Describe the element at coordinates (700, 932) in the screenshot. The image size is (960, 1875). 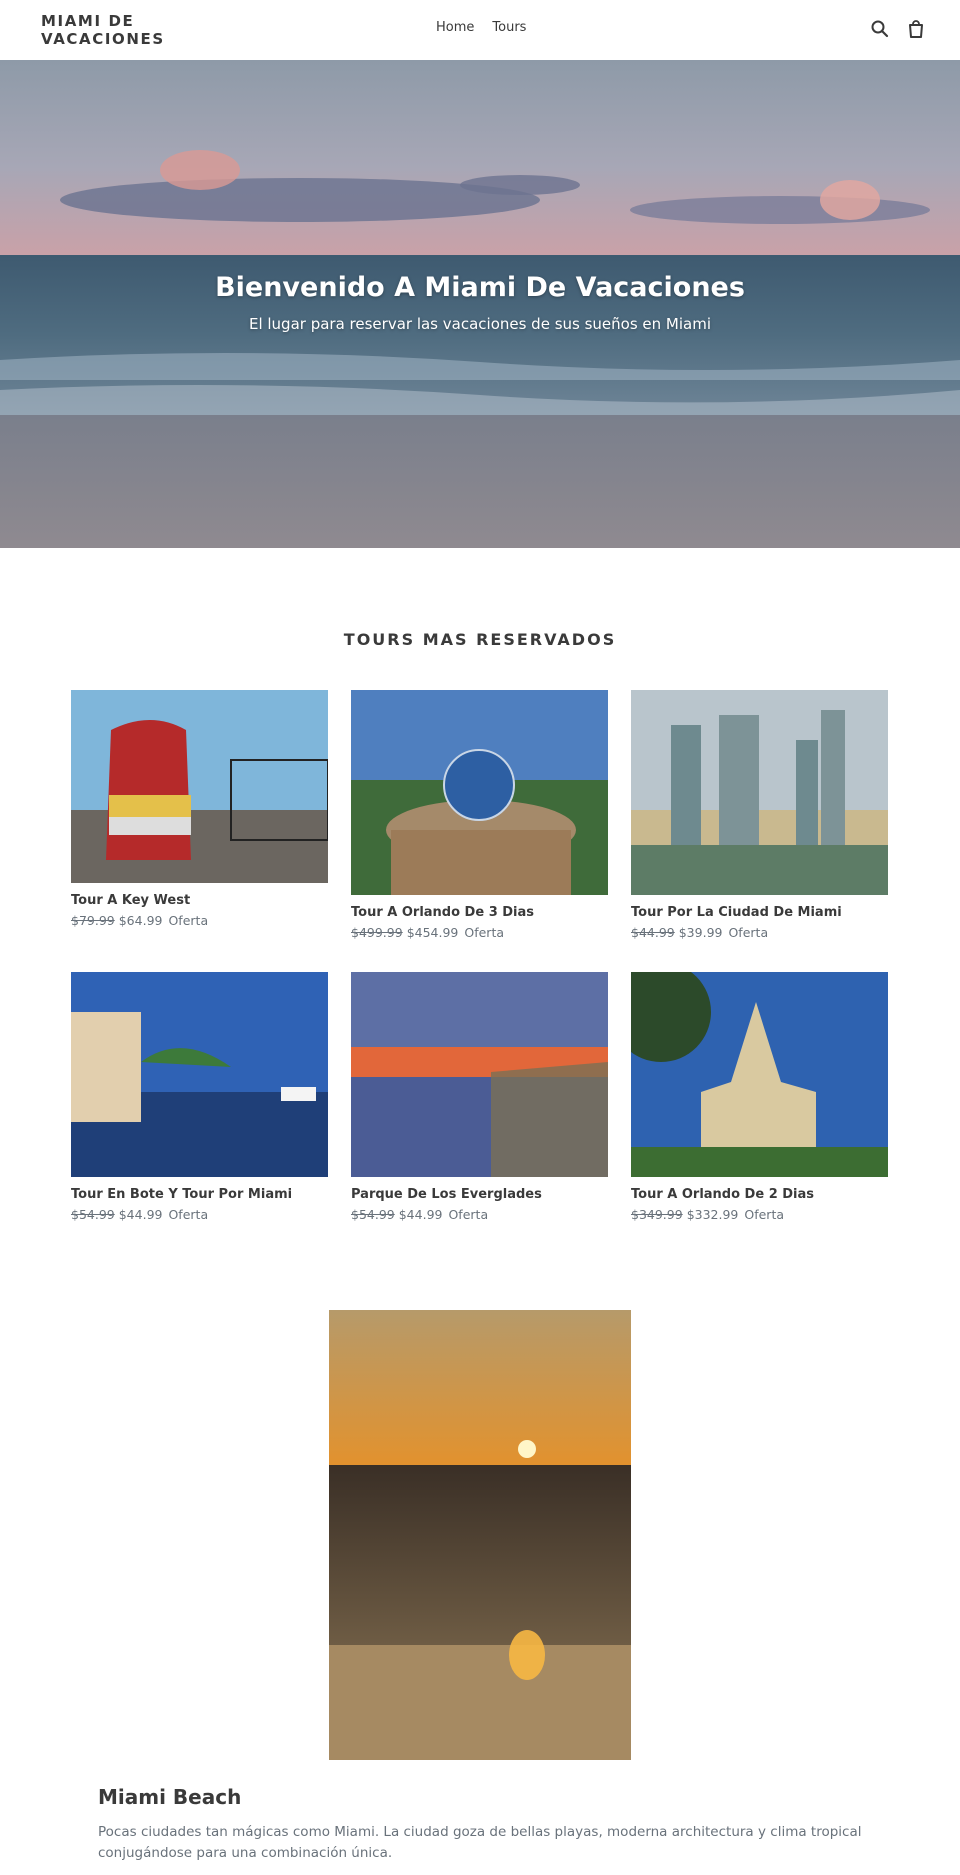
I see `sale-price: $39.99` at that location.